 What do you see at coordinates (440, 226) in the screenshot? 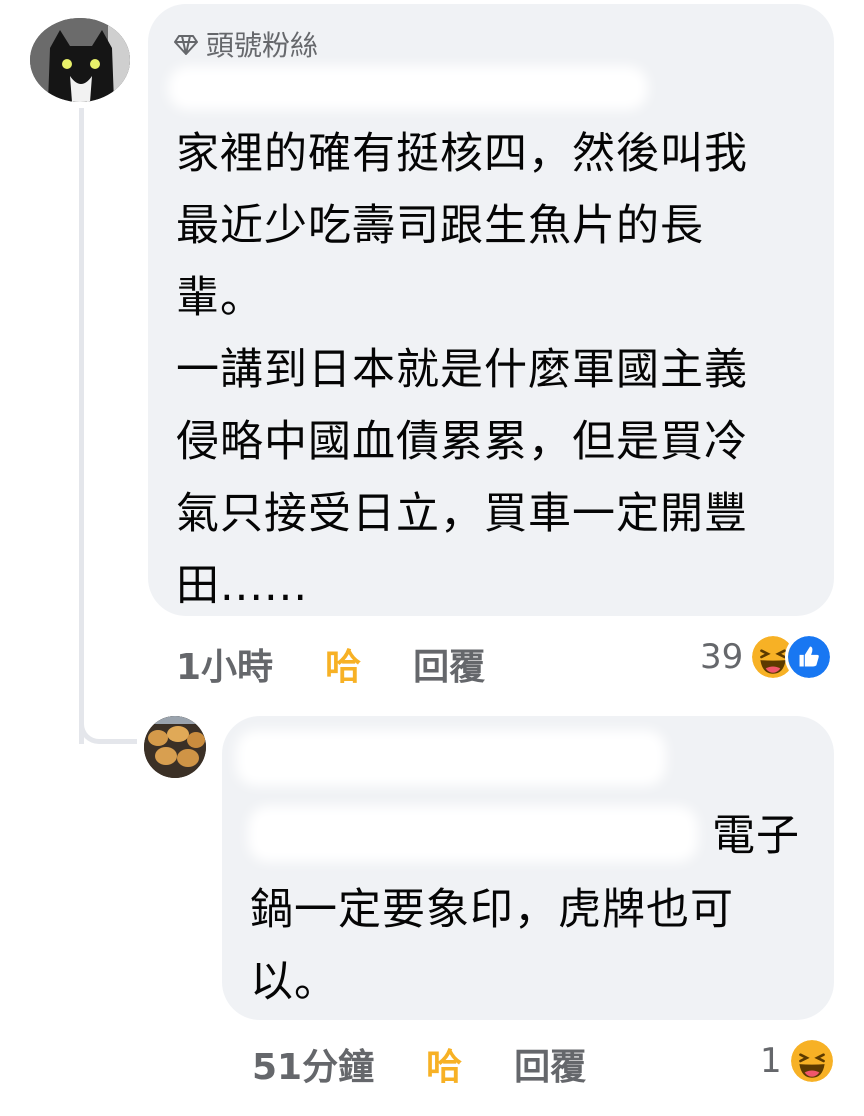
I see `comment-line: 最近少吃壽司跟生魚片的長` at bounding box center [440, 226].